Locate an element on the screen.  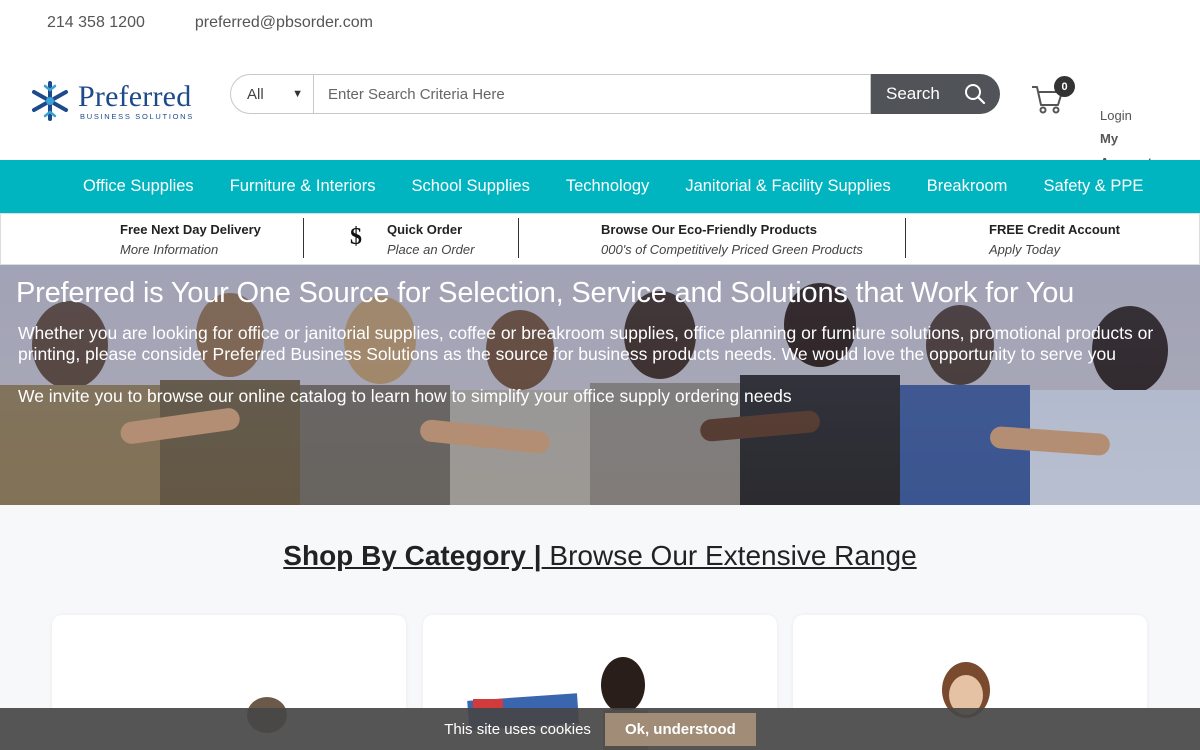
cookie-message: This site uses cookies is located at coordinates (517, 729).